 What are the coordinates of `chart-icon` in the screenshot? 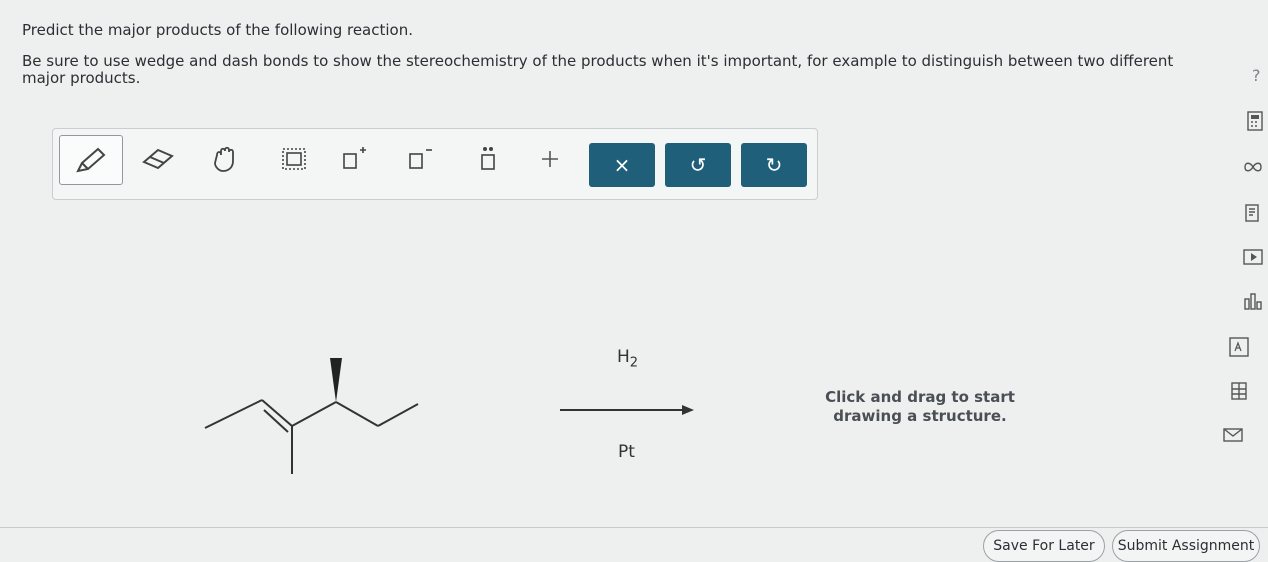 It's located at (1253, 301).